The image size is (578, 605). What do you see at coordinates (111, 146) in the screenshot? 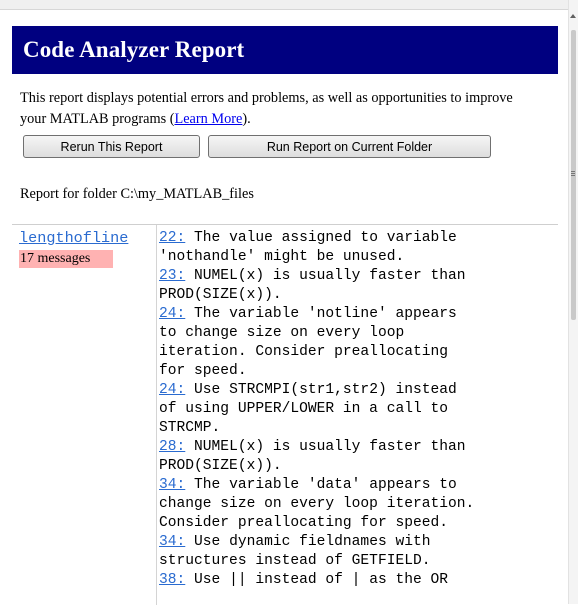
I see `rerun-report-button: Rerun This Report` at bounding box center [111, 146].